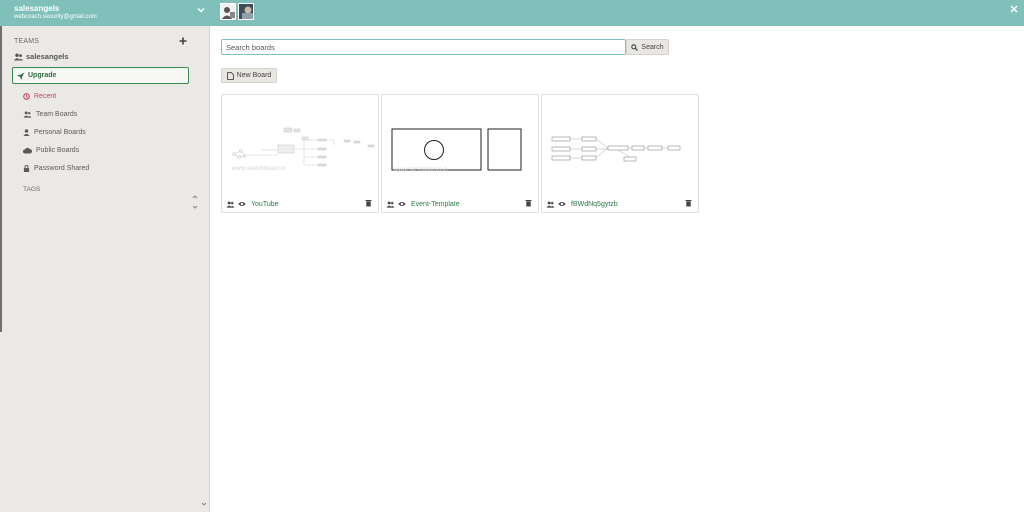 This screenshot has width=1024, height=512. Describe the element at coordinates (27, 150) in the screenshot. I see `cloud-icon` at that location.